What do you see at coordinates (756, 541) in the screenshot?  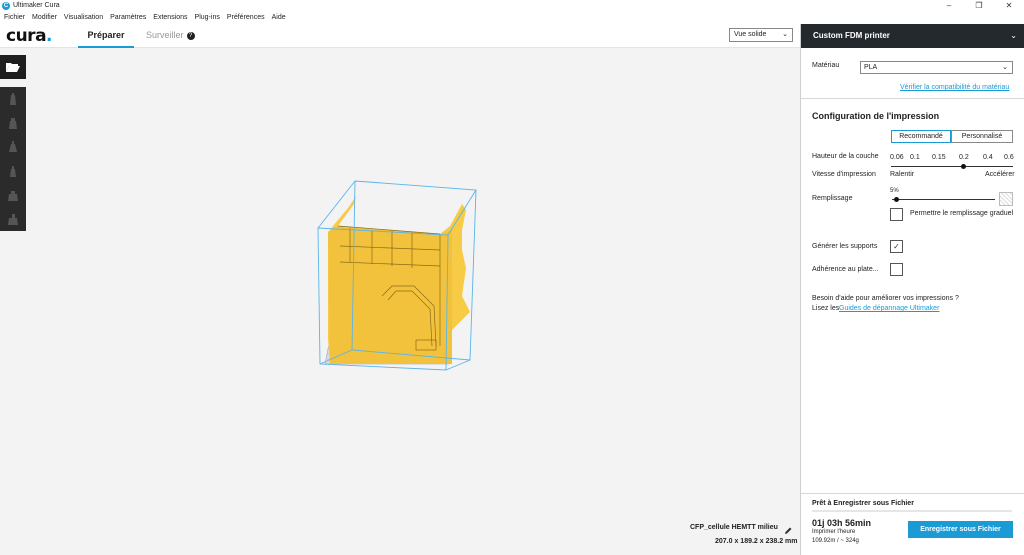 I see `object-dimensions: 207.0 x 189.2 x 238.2 mm` at bounding box center [756, 541].